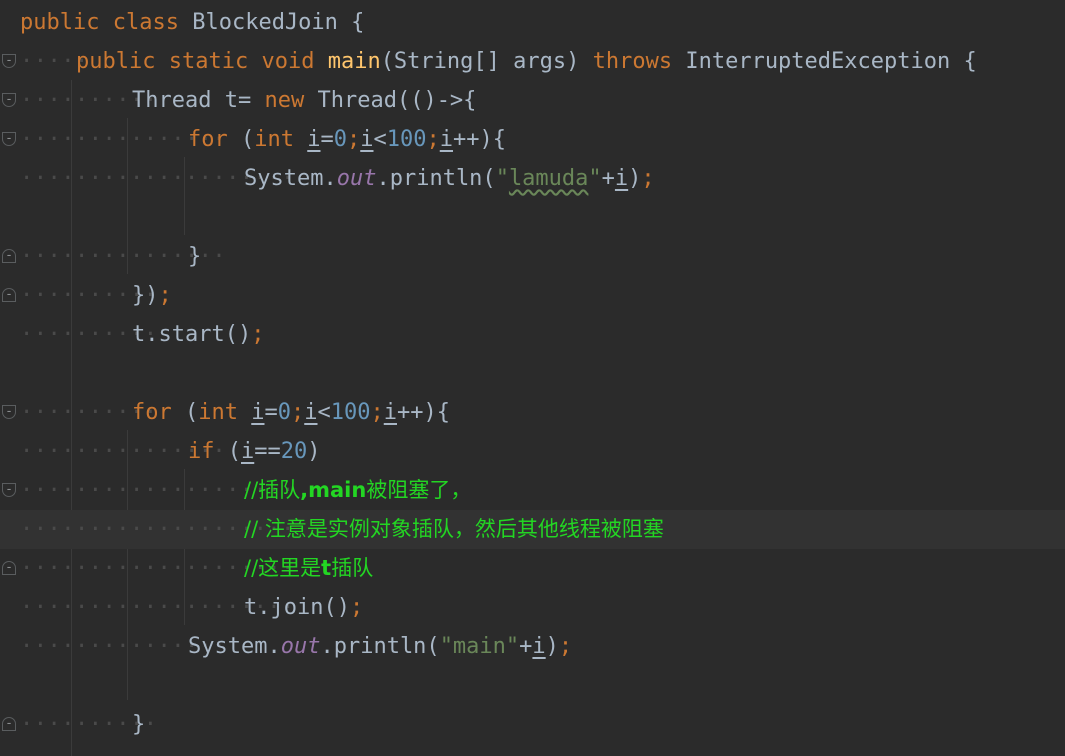  Describe the element at coordinates (532, 256) in the screenshot. I see `code-line-7: - ··············· }` at that location.